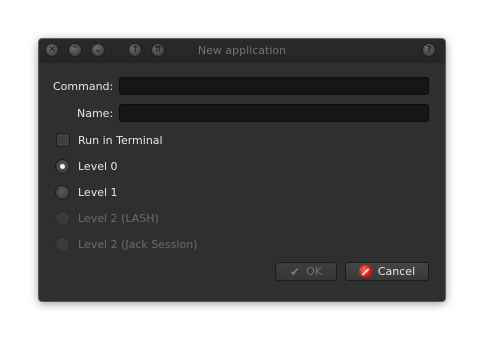 This screenshot has width=484, height=341. I want to click on cancel-icon, so click(365, 271).